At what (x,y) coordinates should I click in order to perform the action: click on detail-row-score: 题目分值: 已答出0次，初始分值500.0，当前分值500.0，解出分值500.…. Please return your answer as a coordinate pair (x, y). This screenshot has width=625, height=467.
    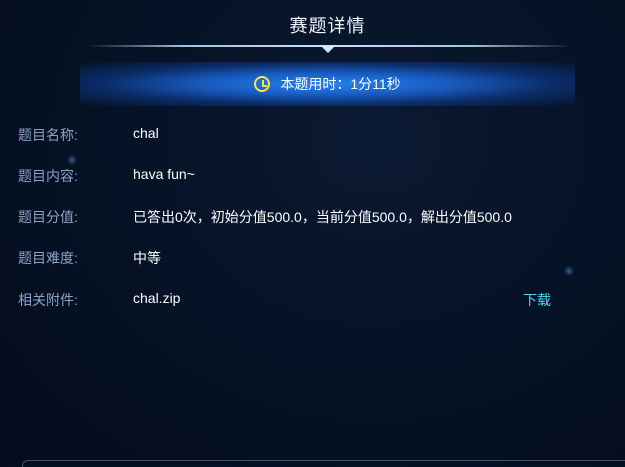
    Looking at the image, I should click on (298, 217).